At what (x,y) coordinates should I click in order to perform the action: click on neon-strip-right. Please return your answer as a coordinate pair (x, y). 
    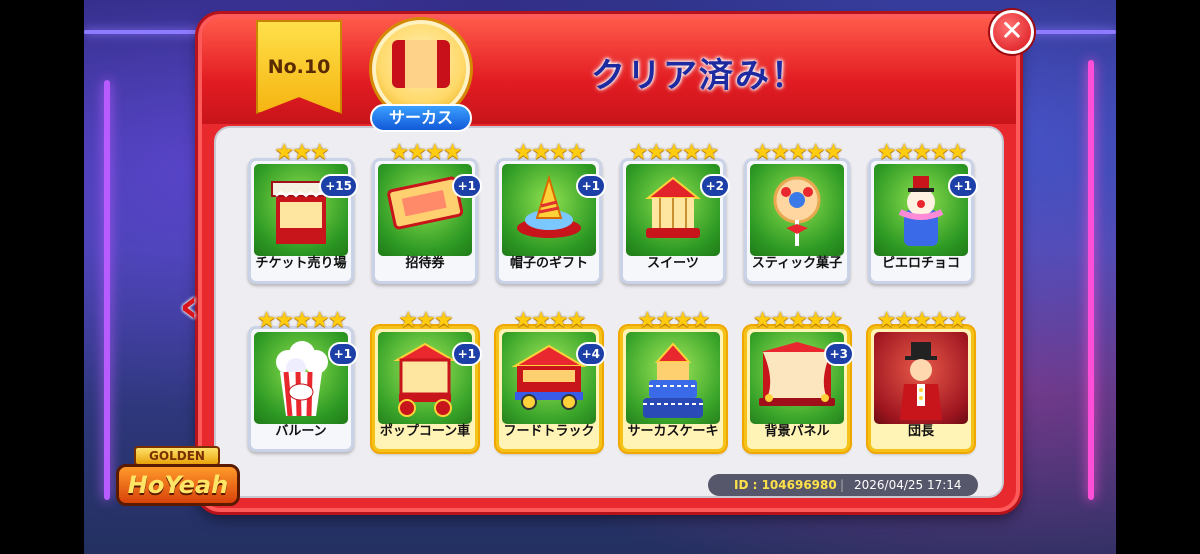
    Looking at the image, I should click on (1091, 280).